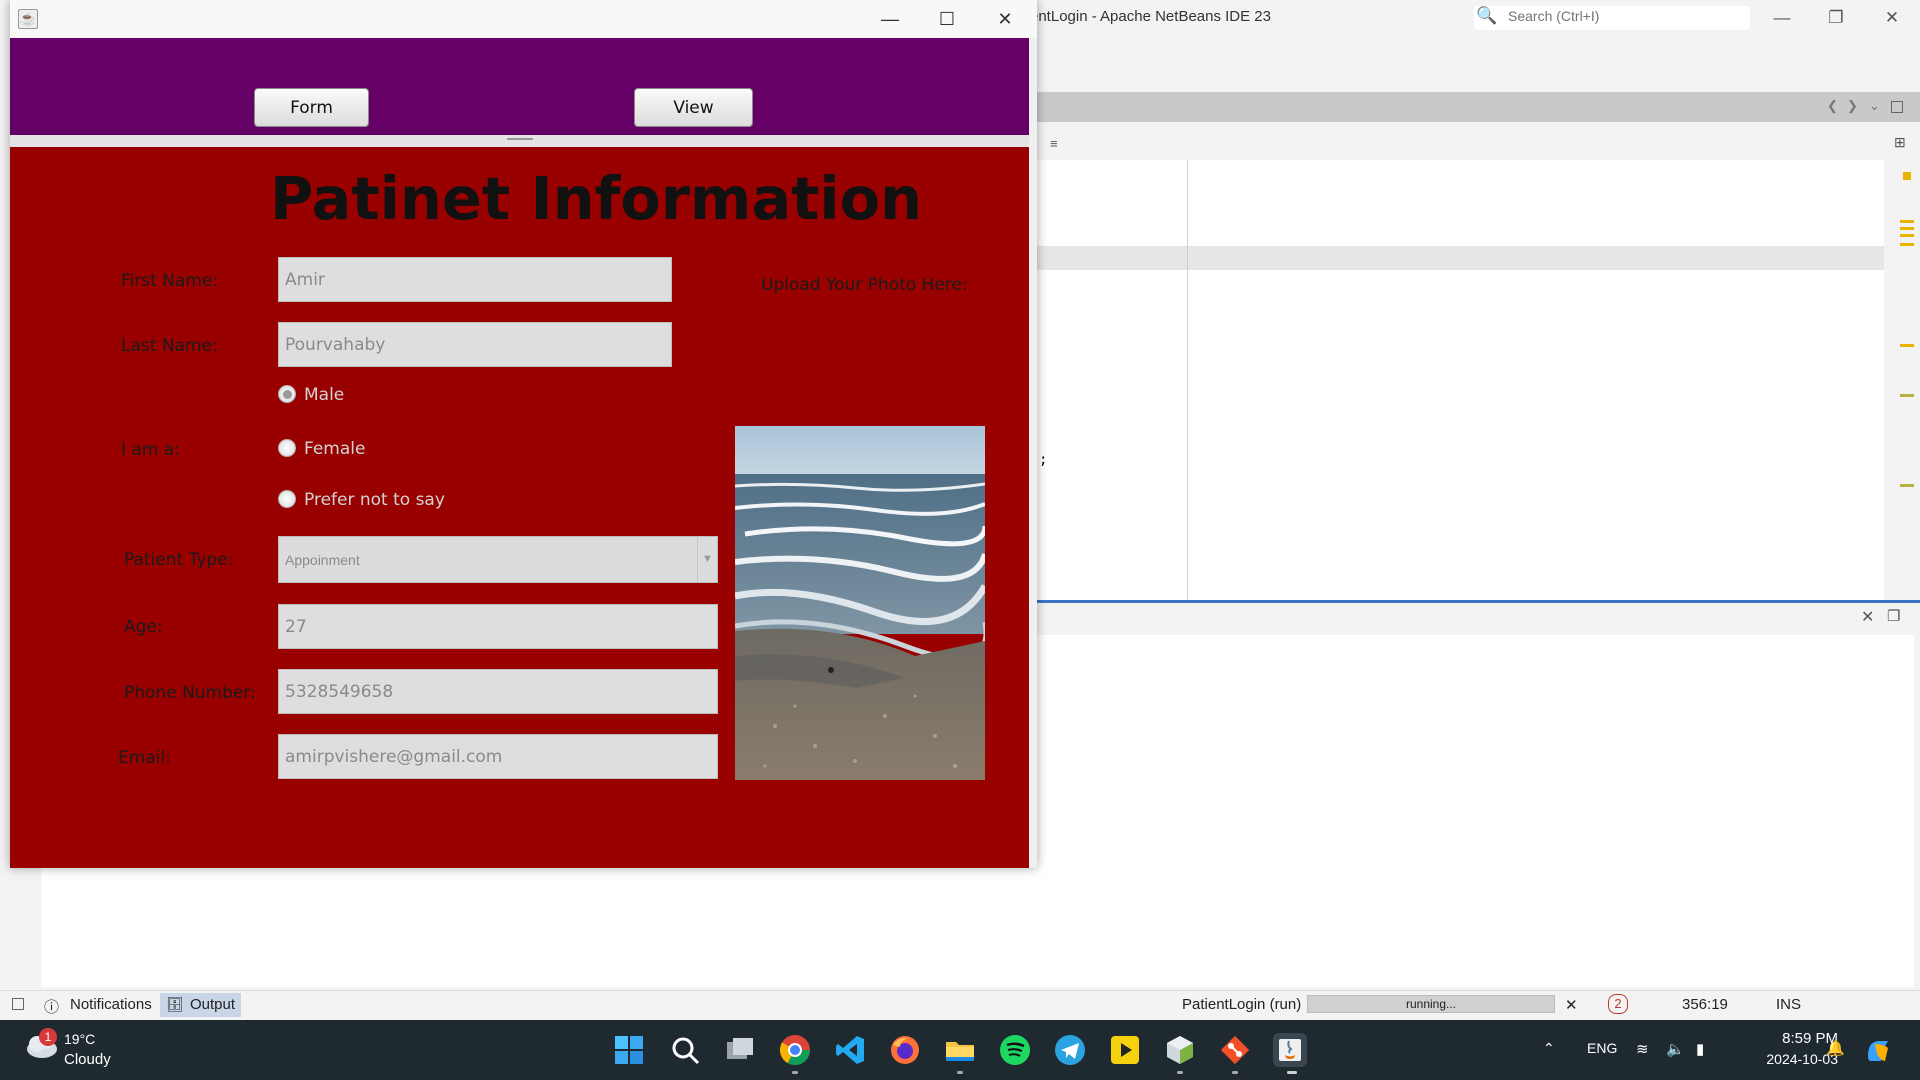 This screenshot has height=1080, width=1920. Describe the element at coordinates (334, 449) in the screenshot. I see `gender-option-female: Female` at that location.